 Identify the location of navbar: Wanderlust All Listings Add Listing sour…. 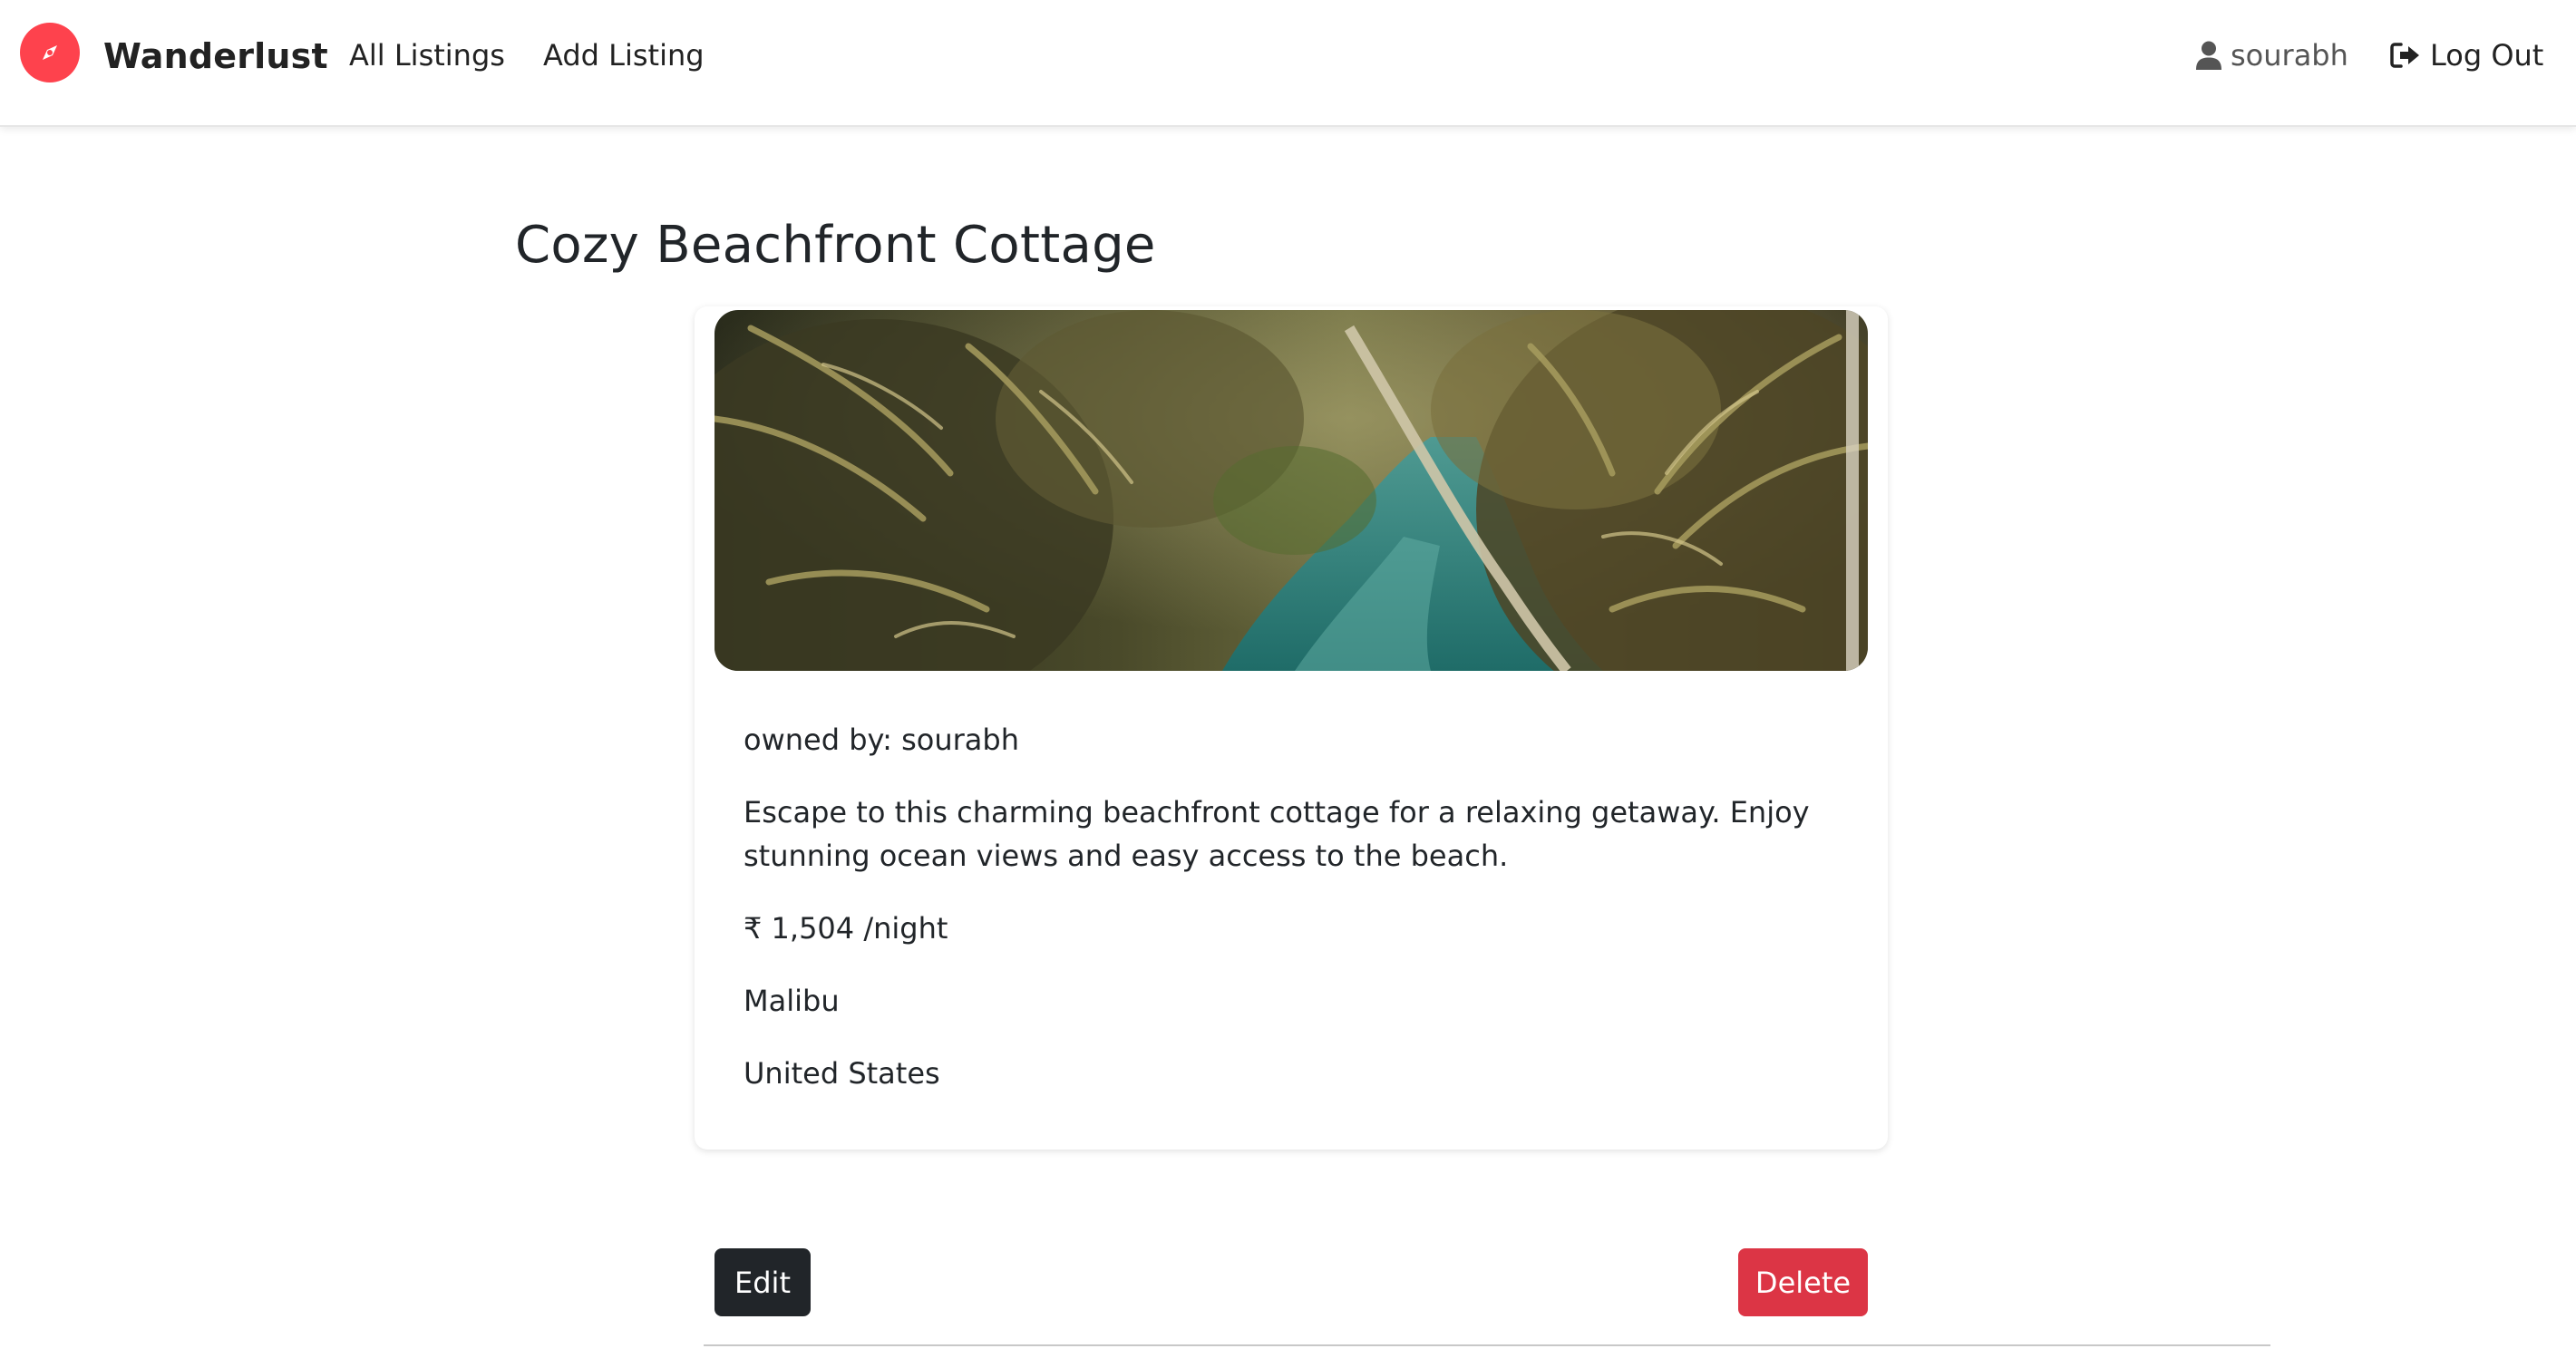
(1288, 63).